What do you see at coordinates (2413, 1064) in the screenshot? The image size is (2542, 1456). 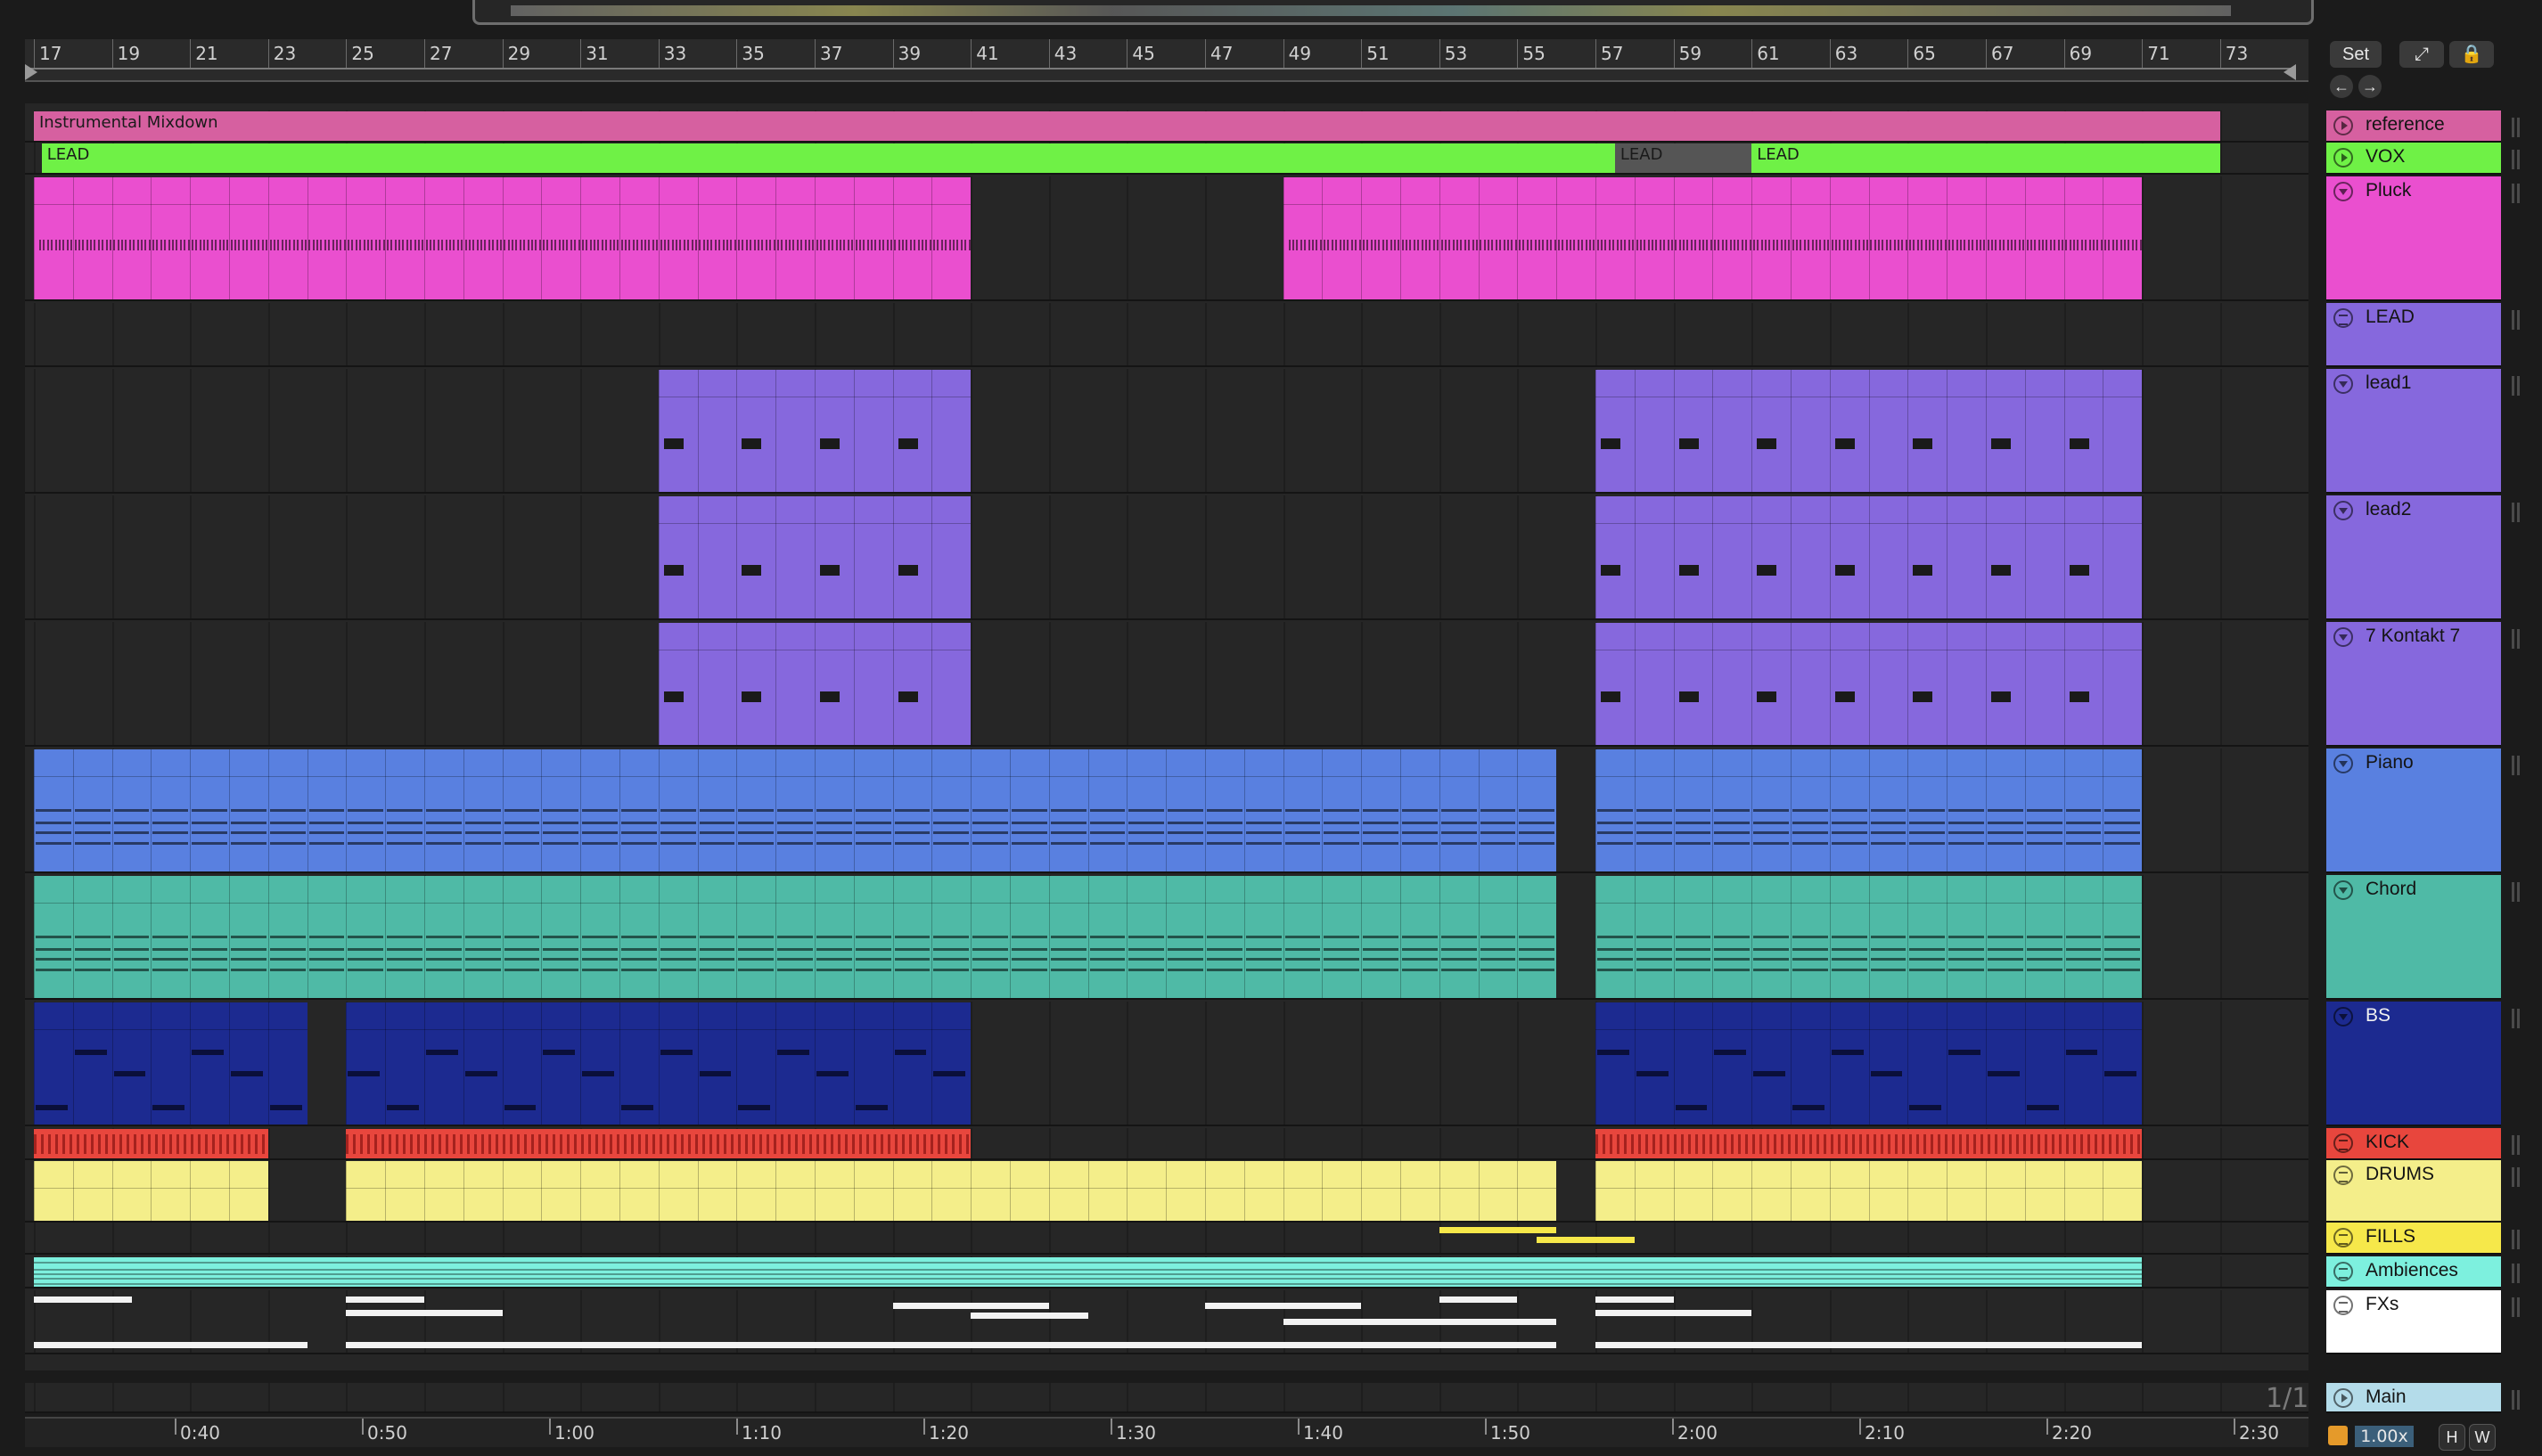 I see `track-header-bs: BS` at bounding box center [2413, 1064].